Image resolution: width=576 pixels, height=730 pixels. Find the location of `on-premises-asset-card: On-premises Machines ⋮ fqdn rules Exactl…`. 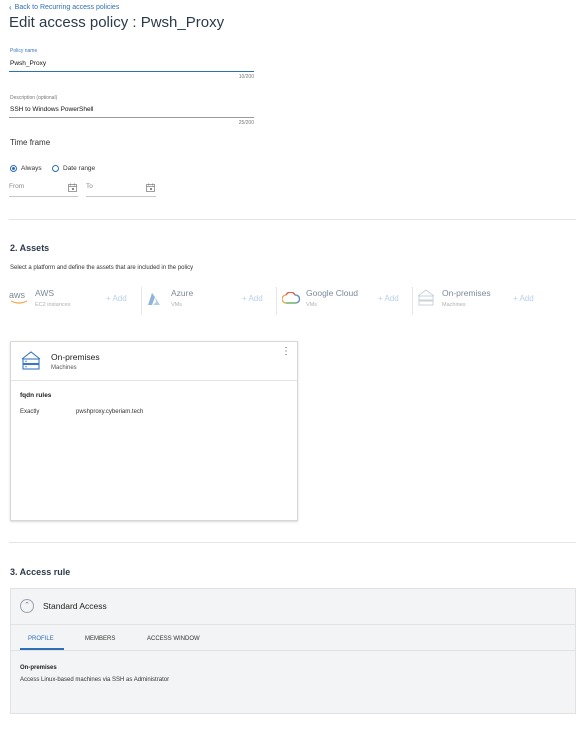

on-premises-asset-card: On-premises Machines ⋮ fqdn rules Exactl… is located at coordinates (154, 431).